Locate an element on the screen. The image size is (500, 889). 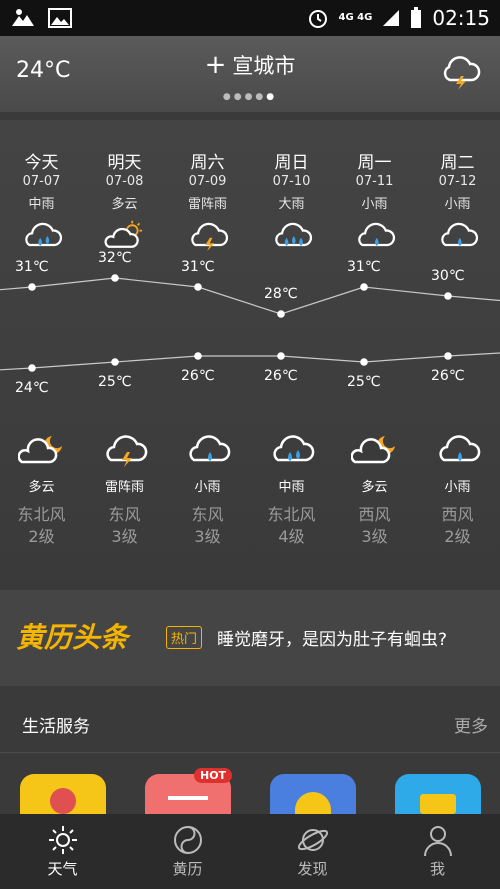
date-label: 07-07 is located at coordinates (41, 181).